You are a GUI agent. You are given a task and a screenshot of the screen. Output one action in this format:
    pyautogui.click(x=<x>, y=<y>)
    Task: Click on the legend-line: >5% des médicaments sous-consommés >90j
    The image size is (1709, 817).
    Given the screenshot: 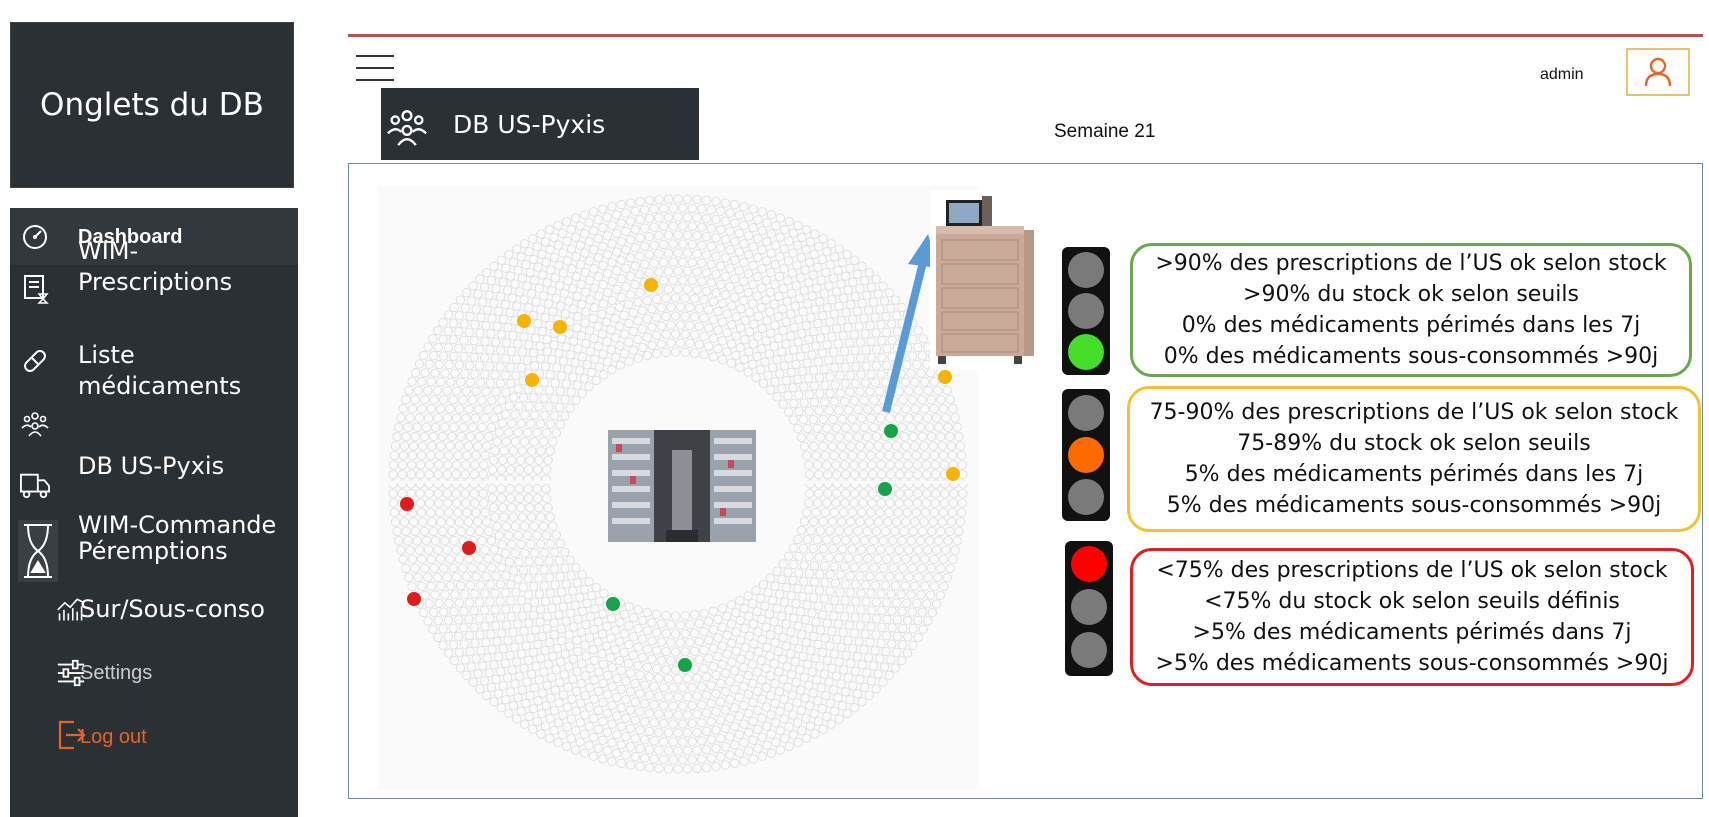 What is the action you would take?
    pyautogui.click(x=1412, y=663)
    